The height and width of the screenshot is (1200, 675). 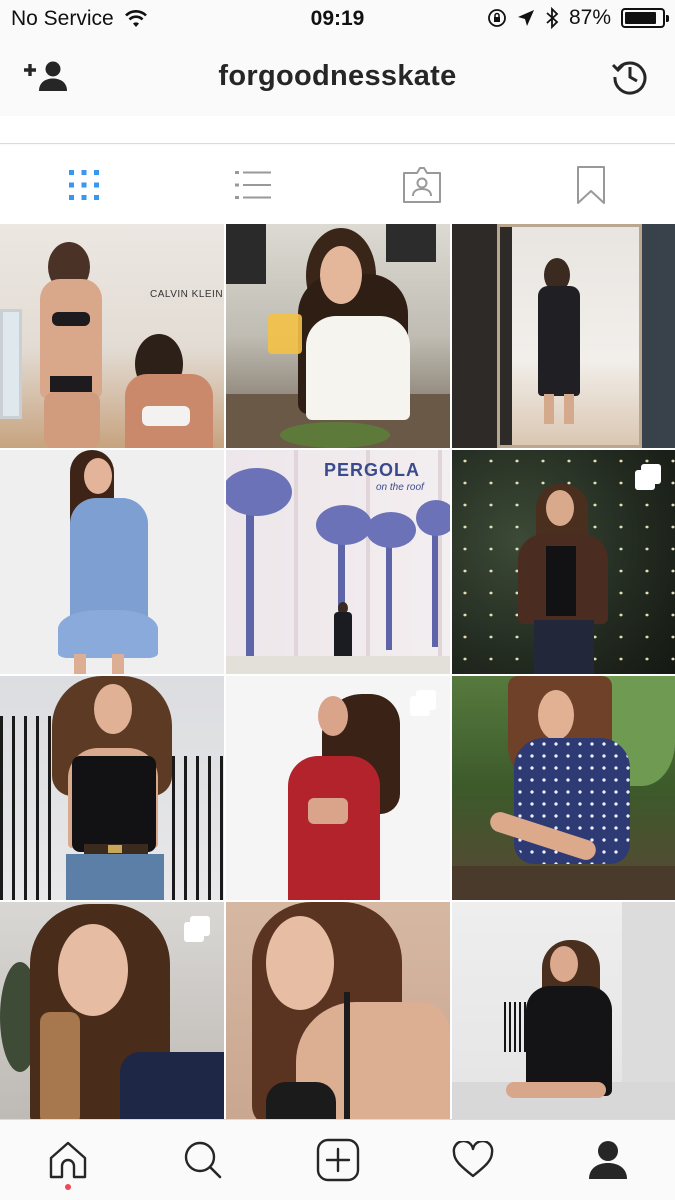 What do you see at coordinates (187, 294) in the screenshot?
I see `wall-sign-text: CALVIN KLEIN` at bounding box center [187, 294].